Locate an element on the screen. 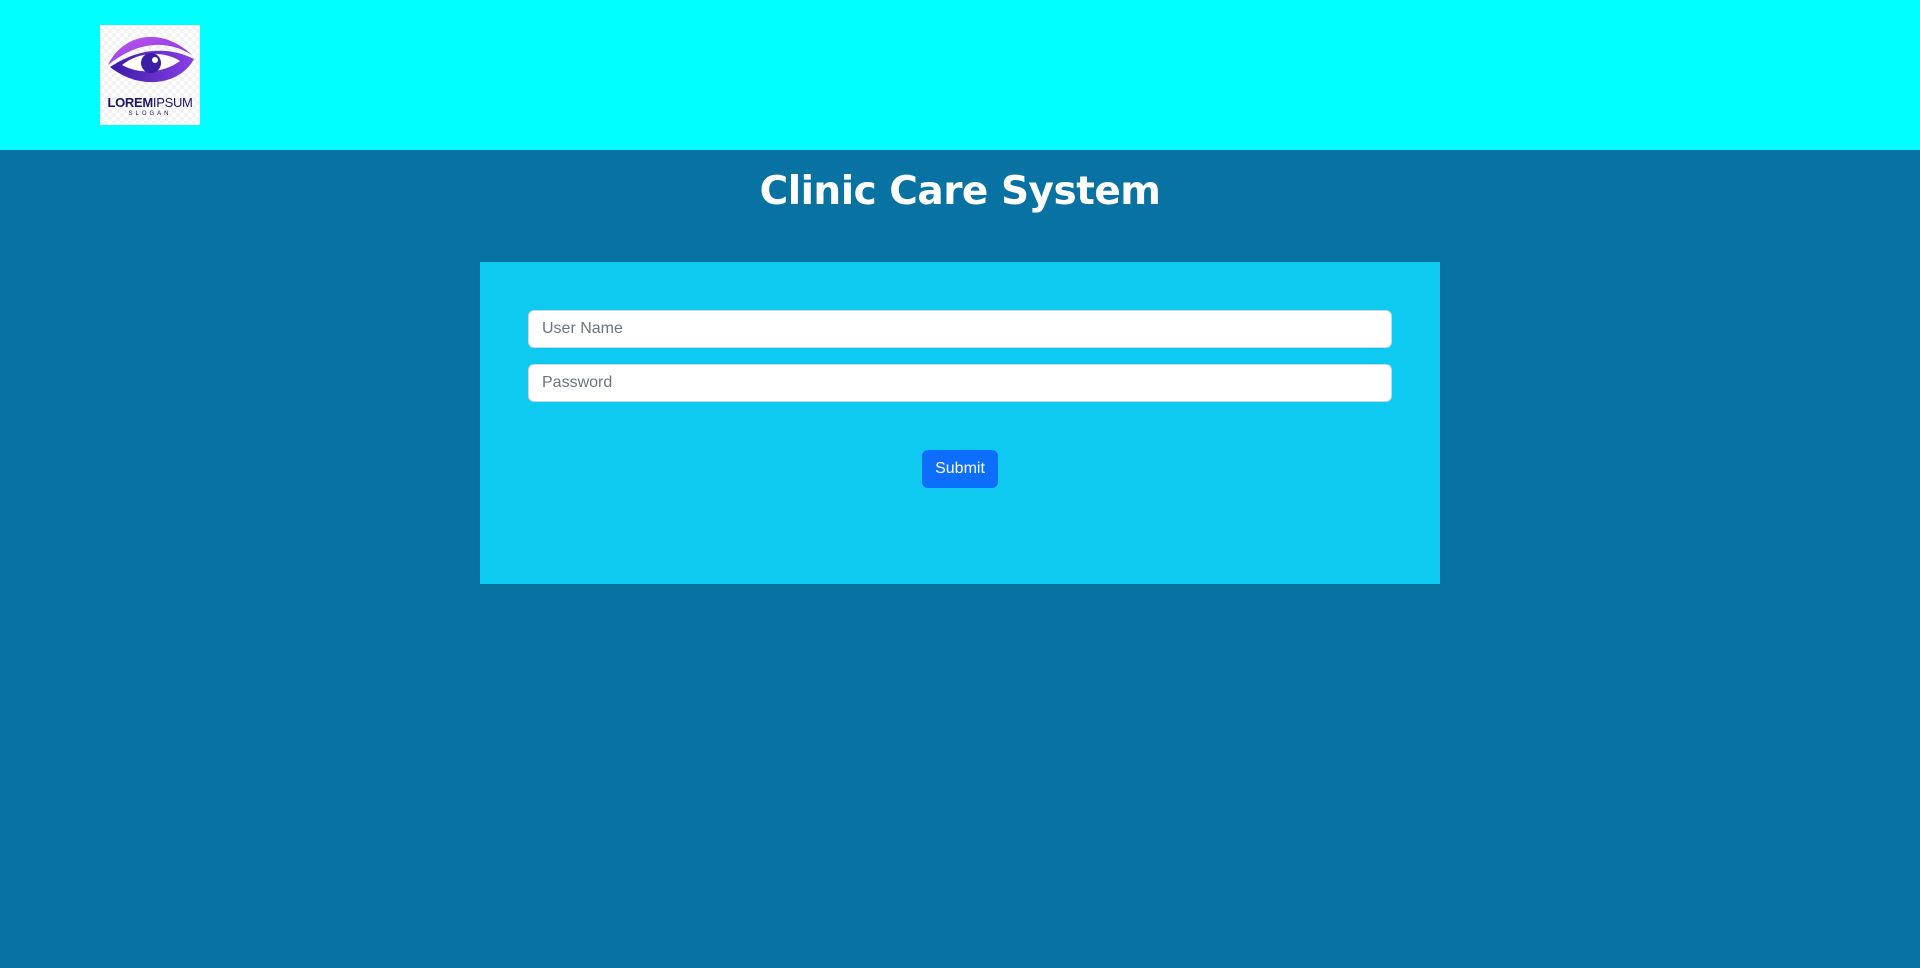  brand-logo: LOREMIPSUM SLOGAN is located at coordinates (150, 75).